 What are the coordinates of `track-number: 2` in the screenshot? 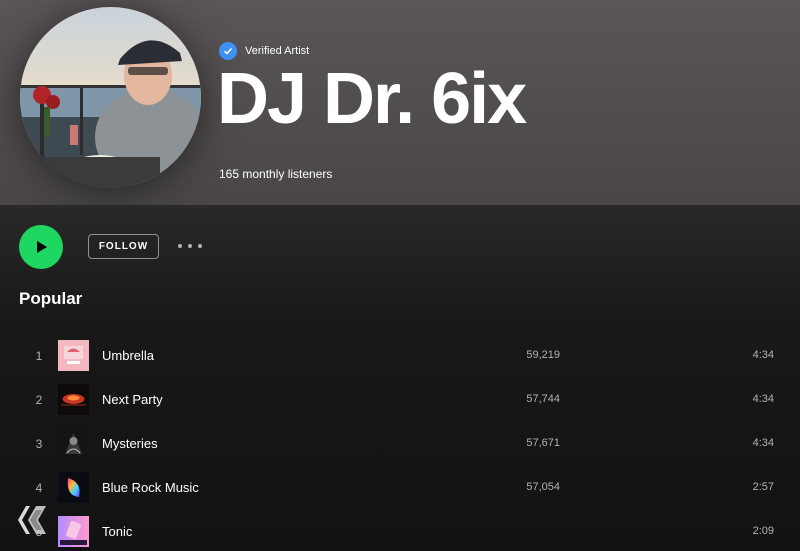 It's located at (39, 400).